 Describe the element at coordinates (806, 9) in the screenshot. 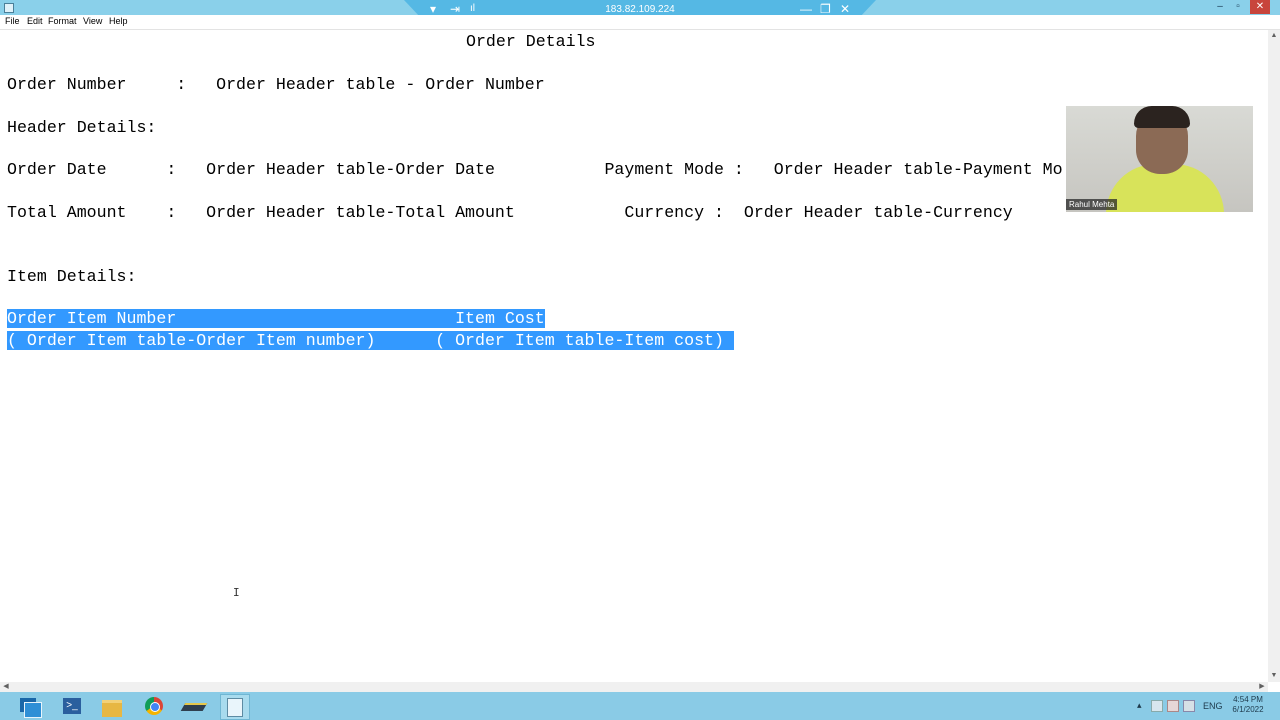

I see `remote-minimize-button: —` at that location.